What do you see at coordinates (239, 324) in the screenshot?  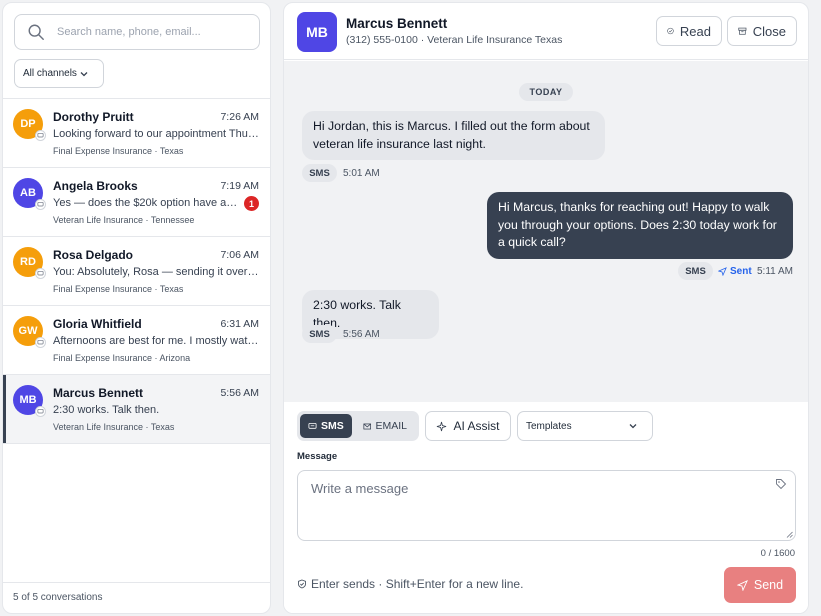 I see `conversation-time: 6:31 AM` at bounding box center [239, 324].